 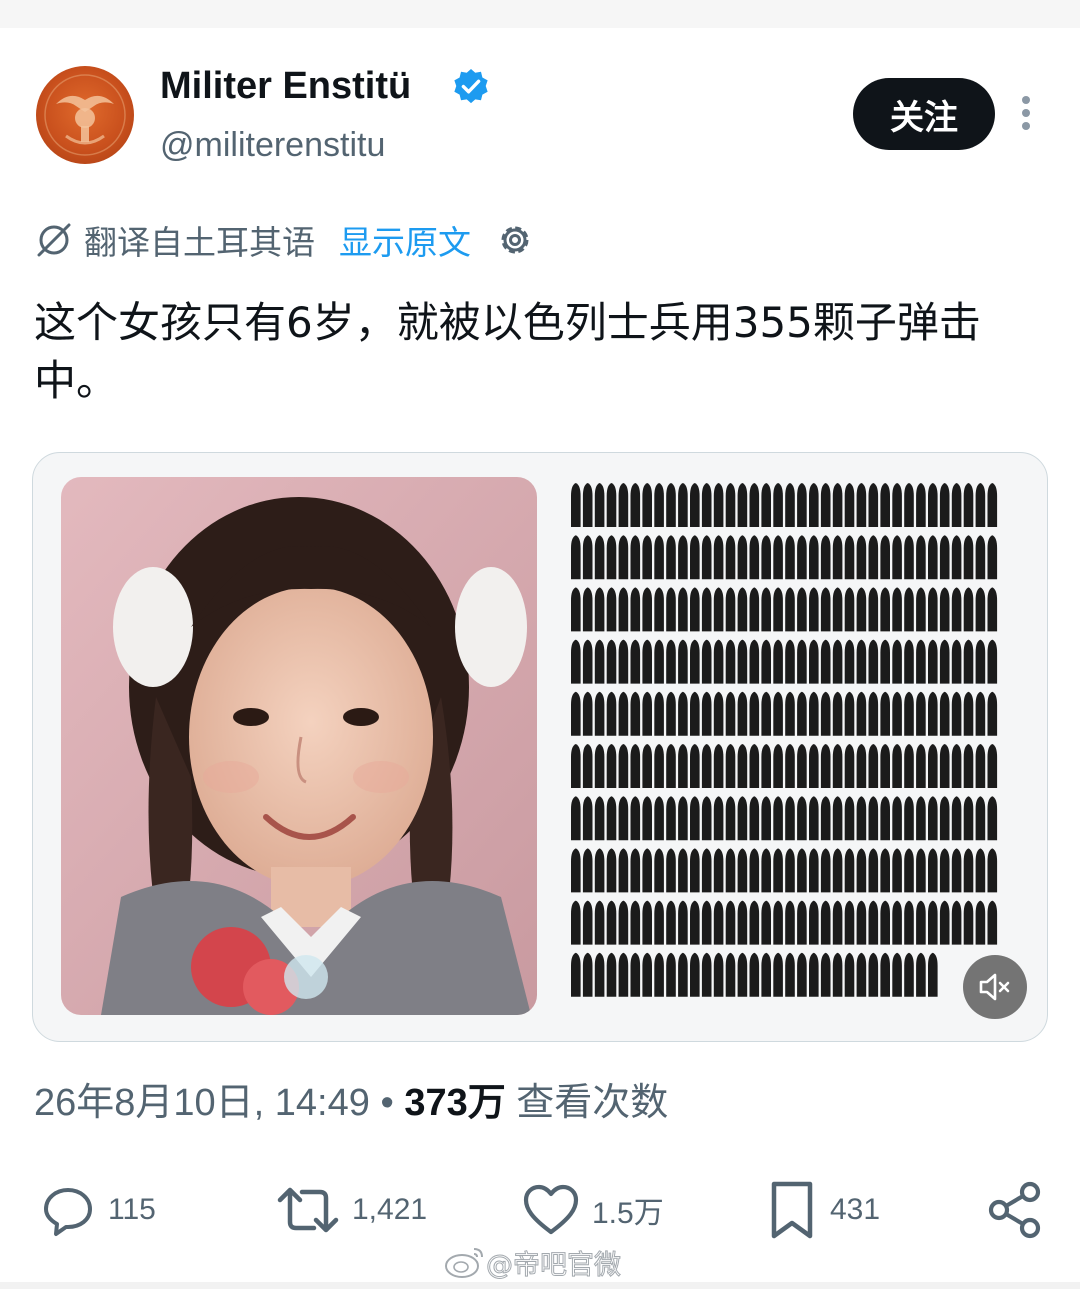 I want to click on watermark-text: @帝吧官微, so click(x=554, y=1265).